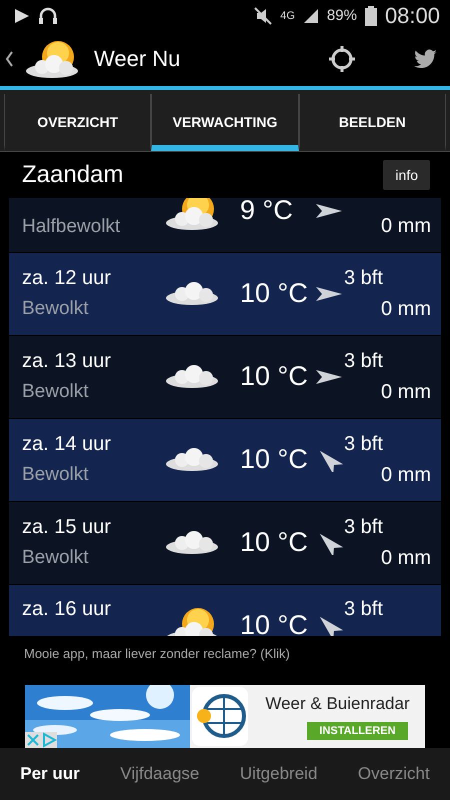 The image size is (450, 800). I want to click on radar-logo-icon, so click(220, 716).